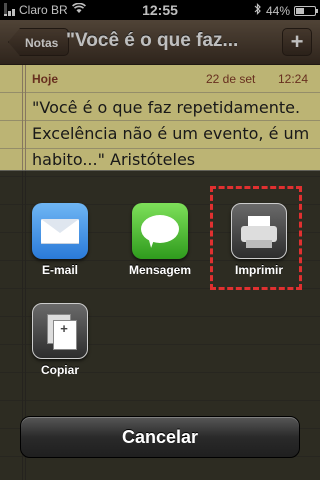  I want to click on message-icon, so click(160, 231).